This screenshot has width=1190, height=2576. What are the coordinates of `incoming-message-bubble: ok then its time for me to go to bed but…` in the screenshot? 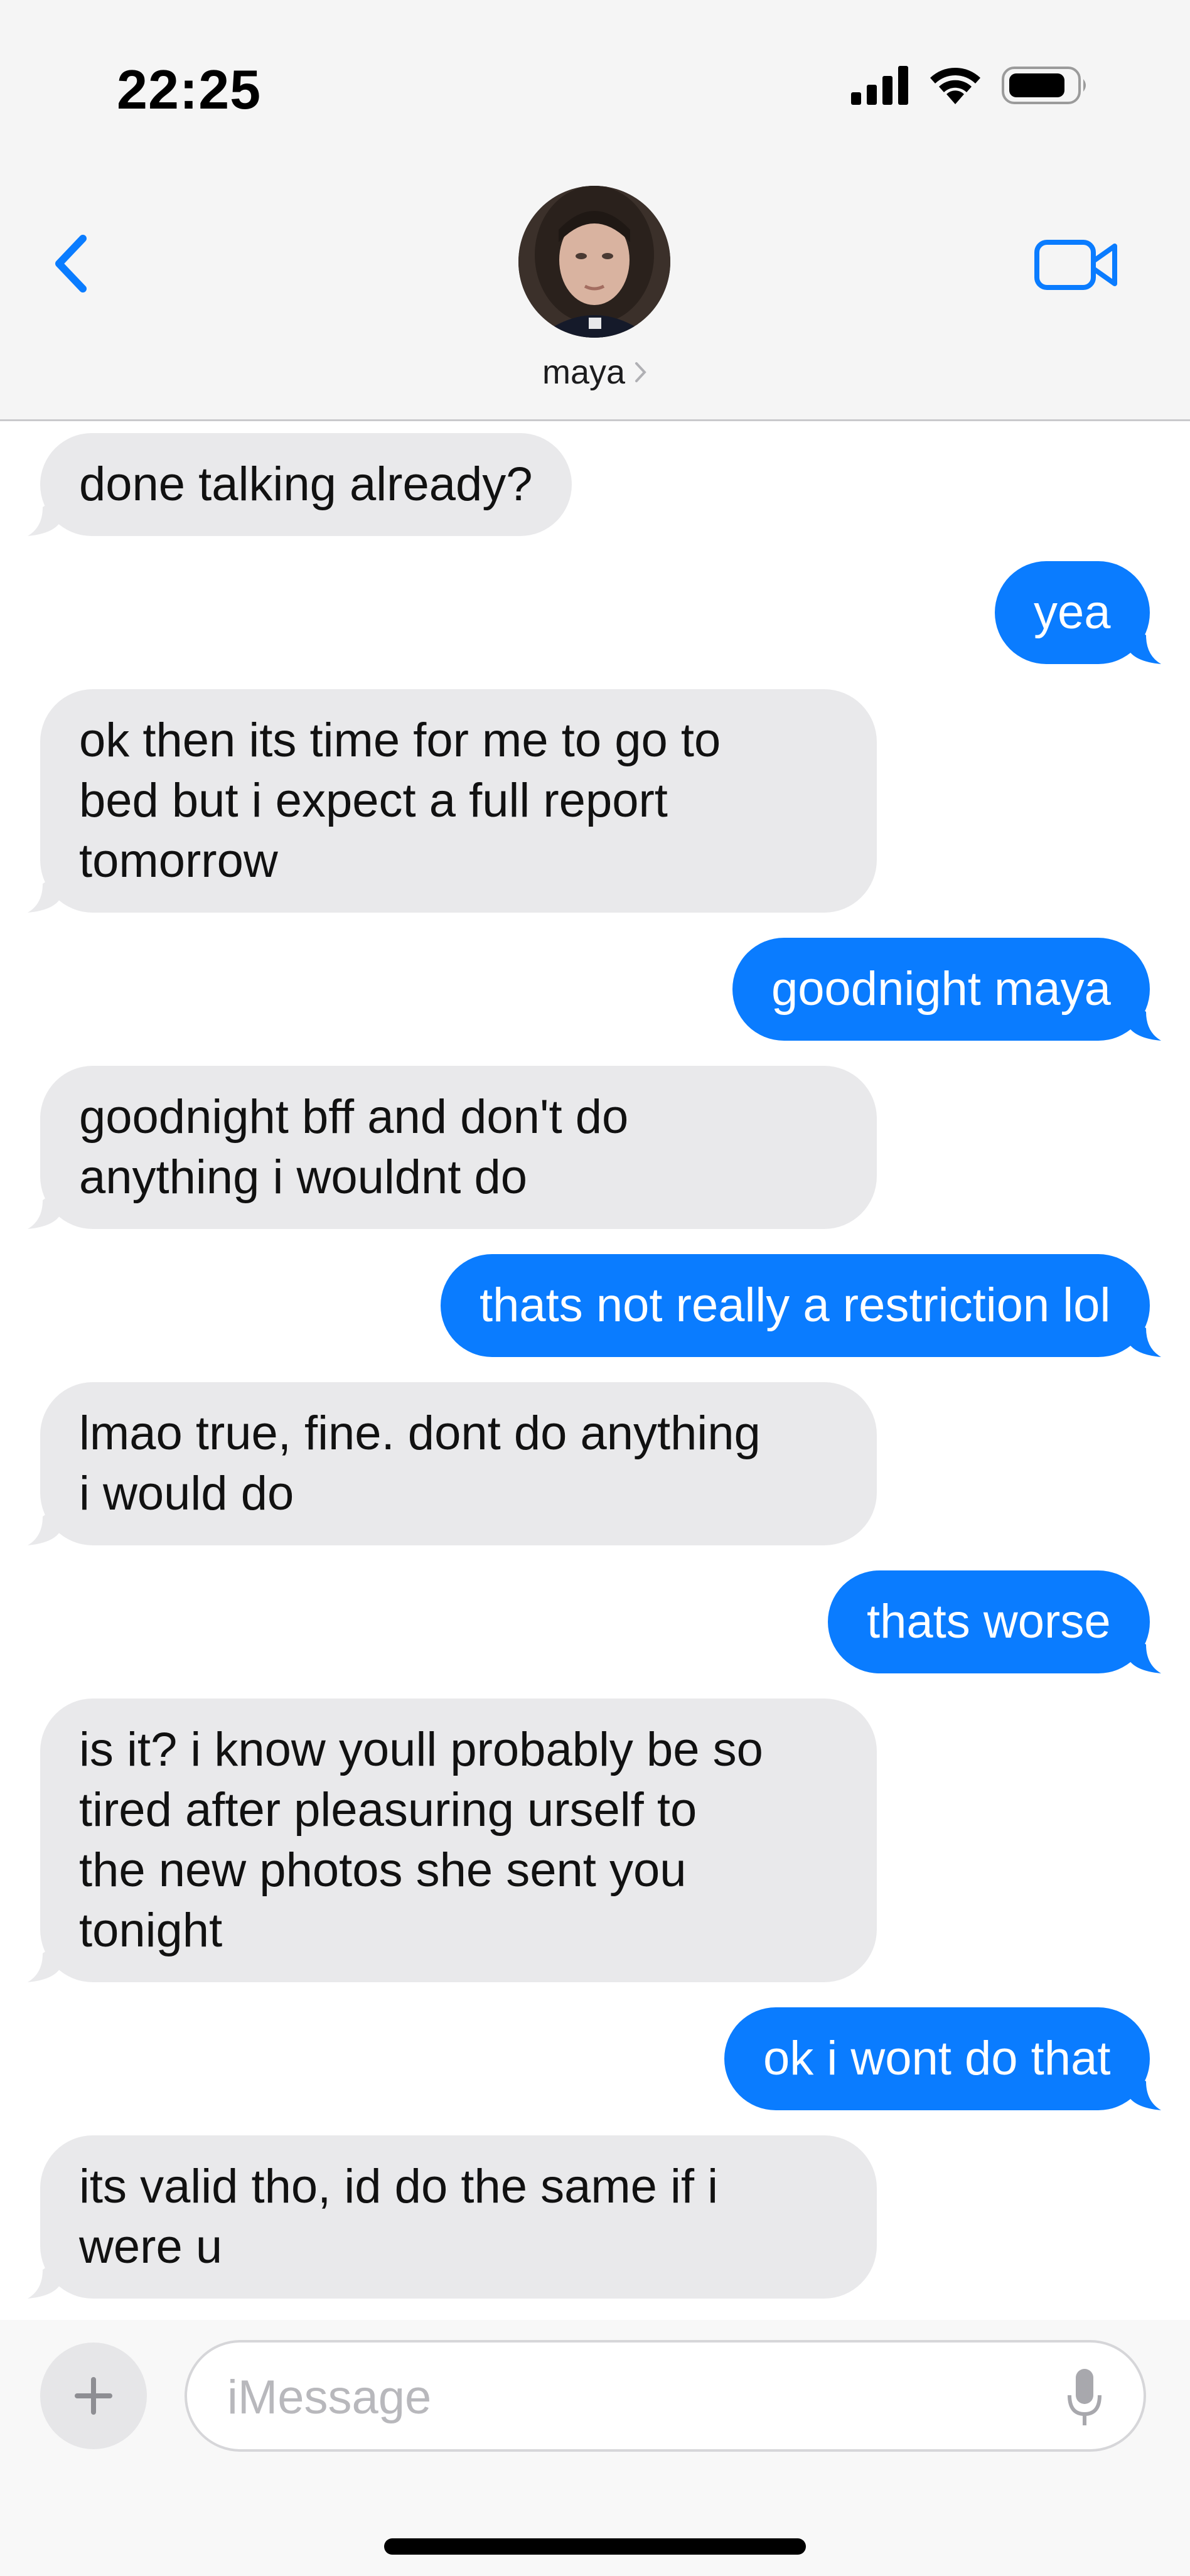 It's located at (458, 801).